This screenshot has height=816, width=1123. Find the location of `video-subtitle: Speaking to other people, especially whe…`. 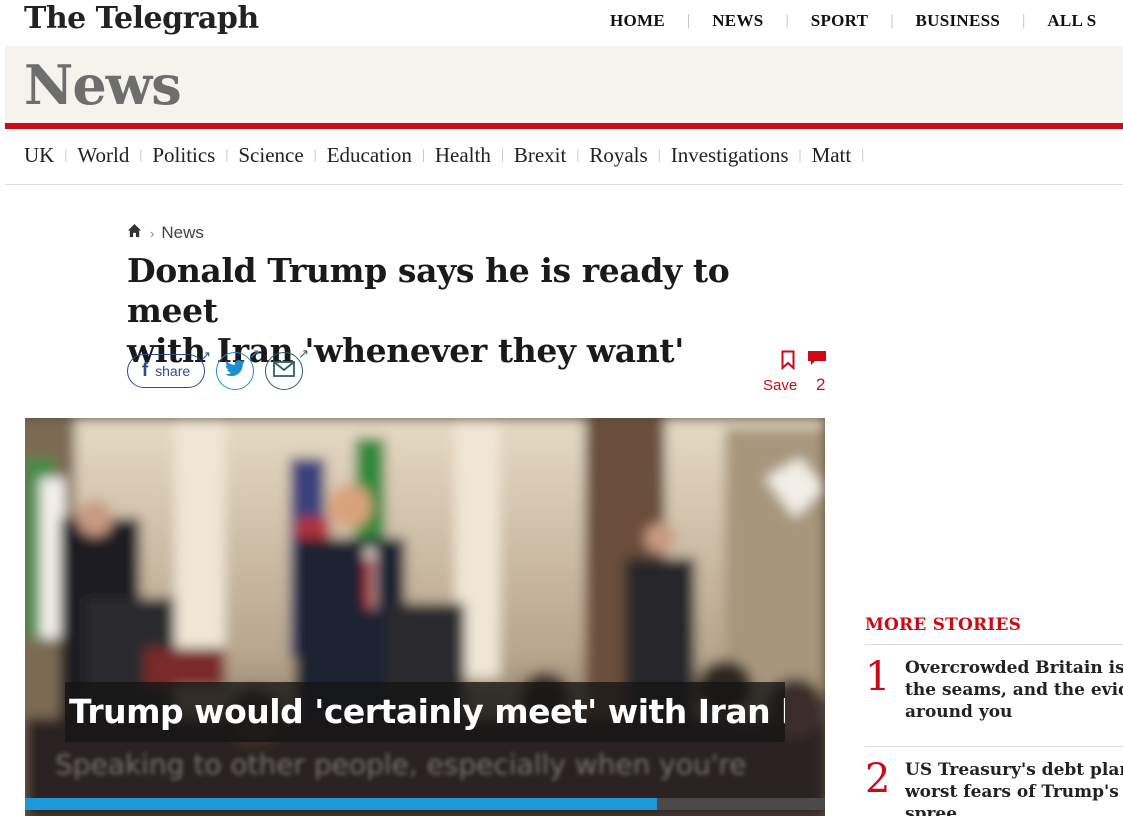

video-subtitle: Speaking to other people, especially whe… is located at coordinates (401, 764).